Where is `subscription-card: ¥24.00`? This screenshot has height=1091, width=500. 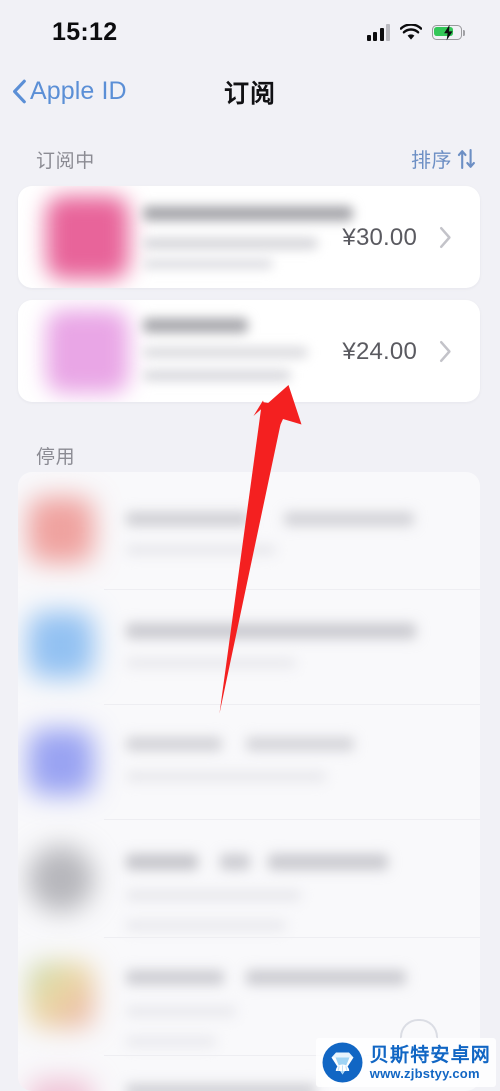 subscription-card: ¥24.00 is located at coordinates (249, 351).